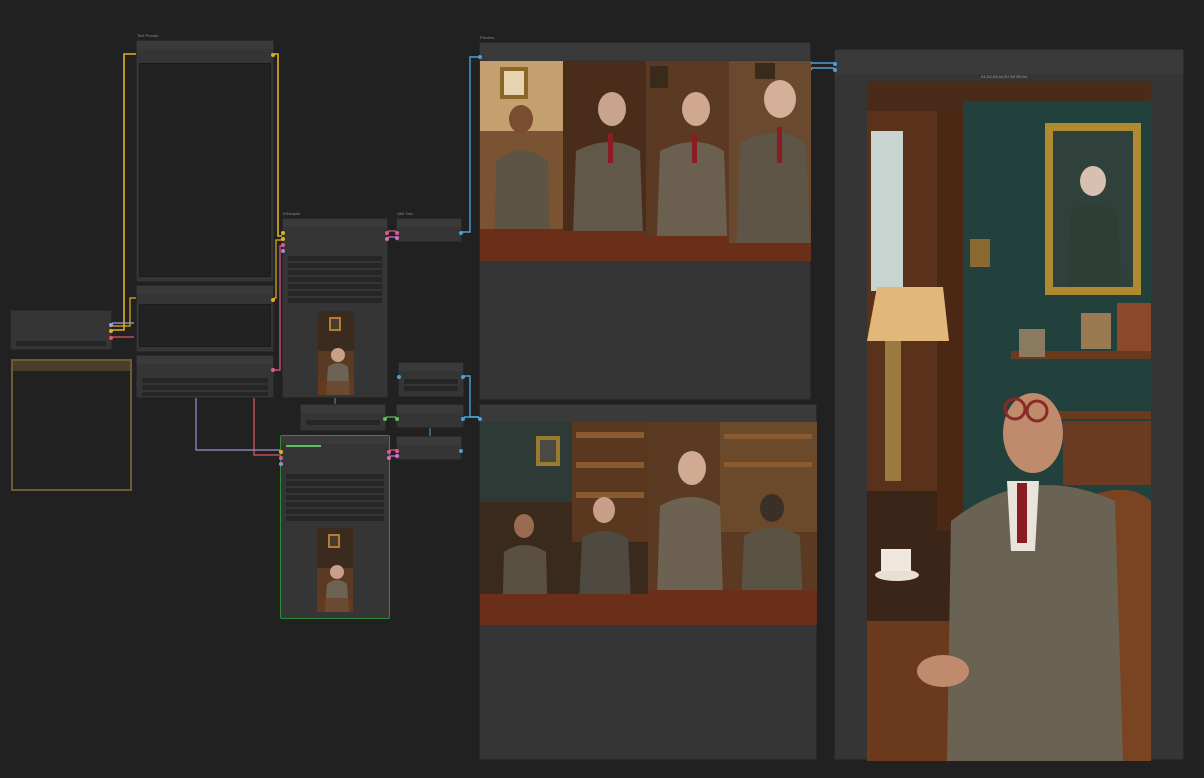 The height and width of the screenshot is (778, 1204). Describe the element at coordinates (335, 527) in the screenshot. I see `sampler-node-b` at that location.